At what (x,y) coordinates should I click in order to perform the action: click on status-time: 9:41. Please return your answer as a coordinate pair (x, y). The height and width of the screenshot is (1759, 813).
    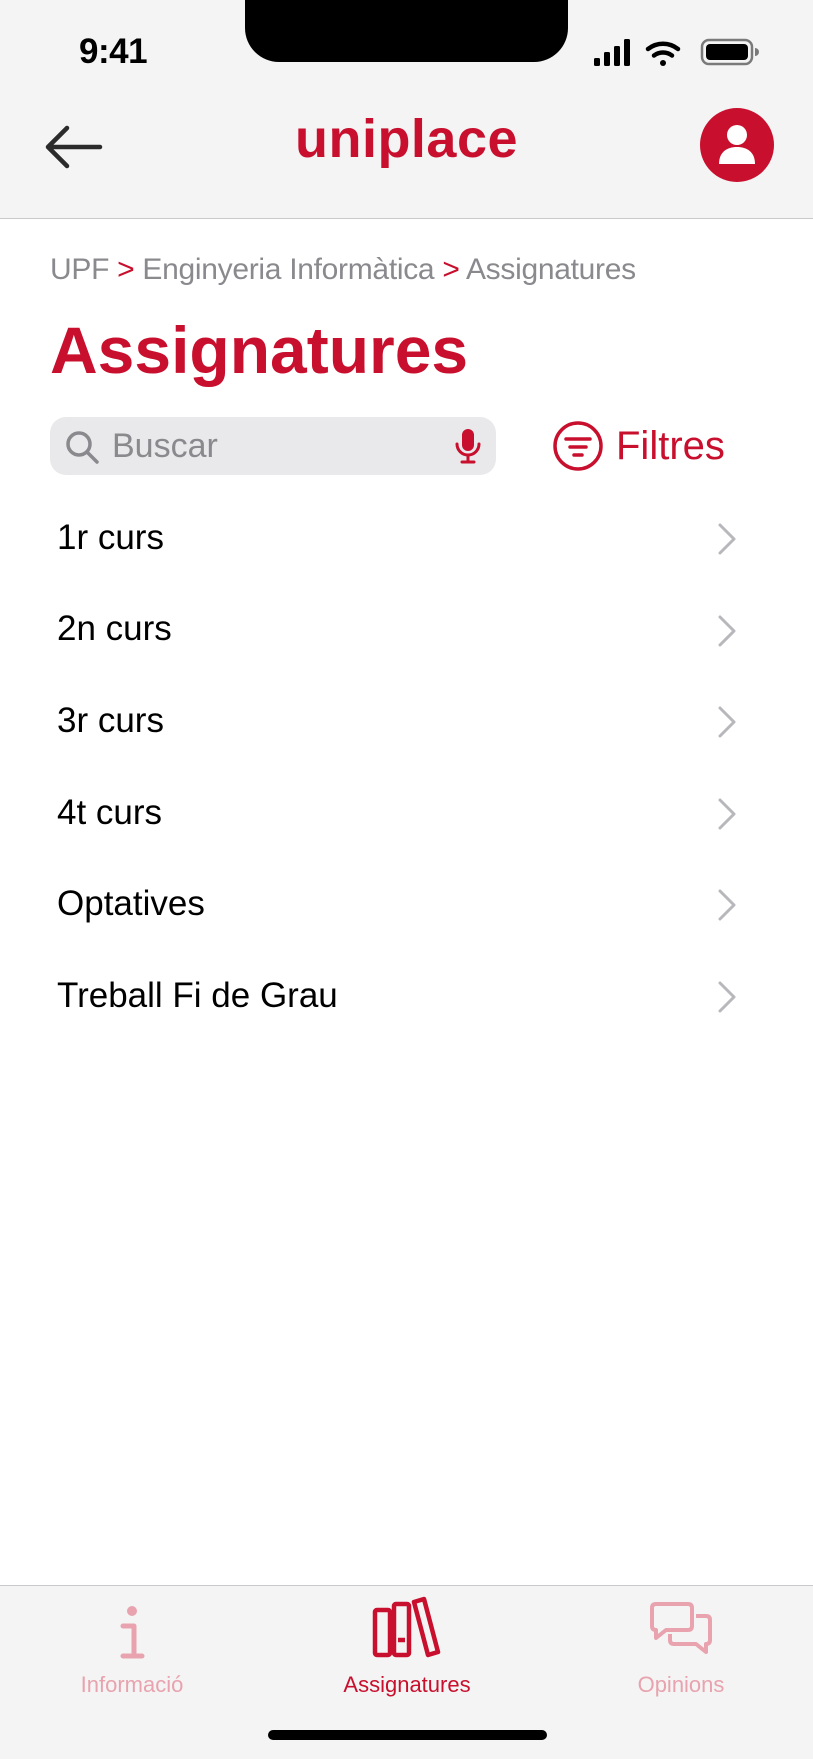
    Looking at the image, I should click on (113, 51).